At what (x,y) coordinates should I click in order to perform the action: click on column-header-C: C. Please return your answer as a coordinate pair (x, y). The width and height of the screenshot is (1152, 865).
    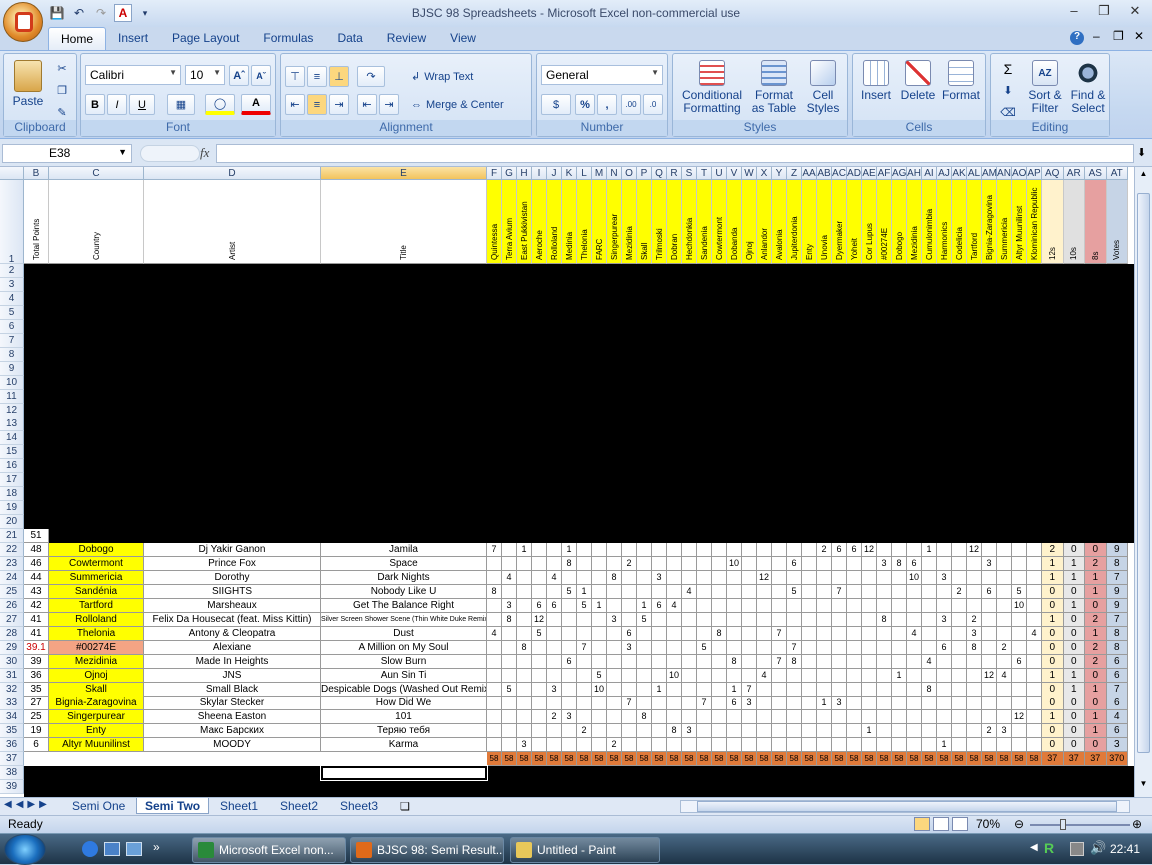
    Looking at the image, I should click on (96, 173).